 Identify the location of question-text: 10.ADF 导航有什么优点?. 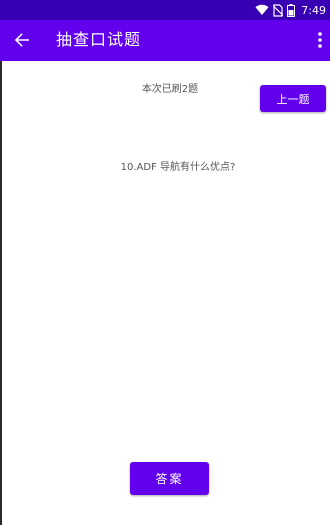
(178, 167).